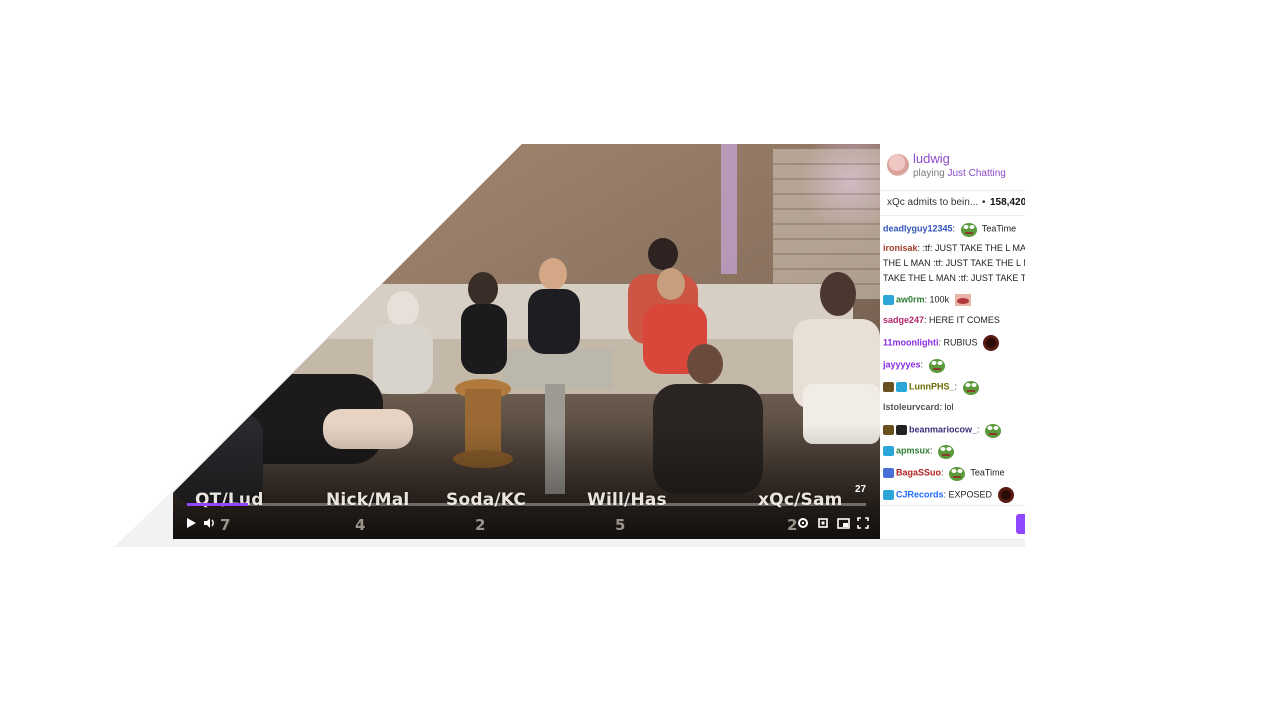 The image size is (1280, 720). Describe the element at coordinates (939, 299) in the screenshot. I see `chat-text: 100k` at that location.